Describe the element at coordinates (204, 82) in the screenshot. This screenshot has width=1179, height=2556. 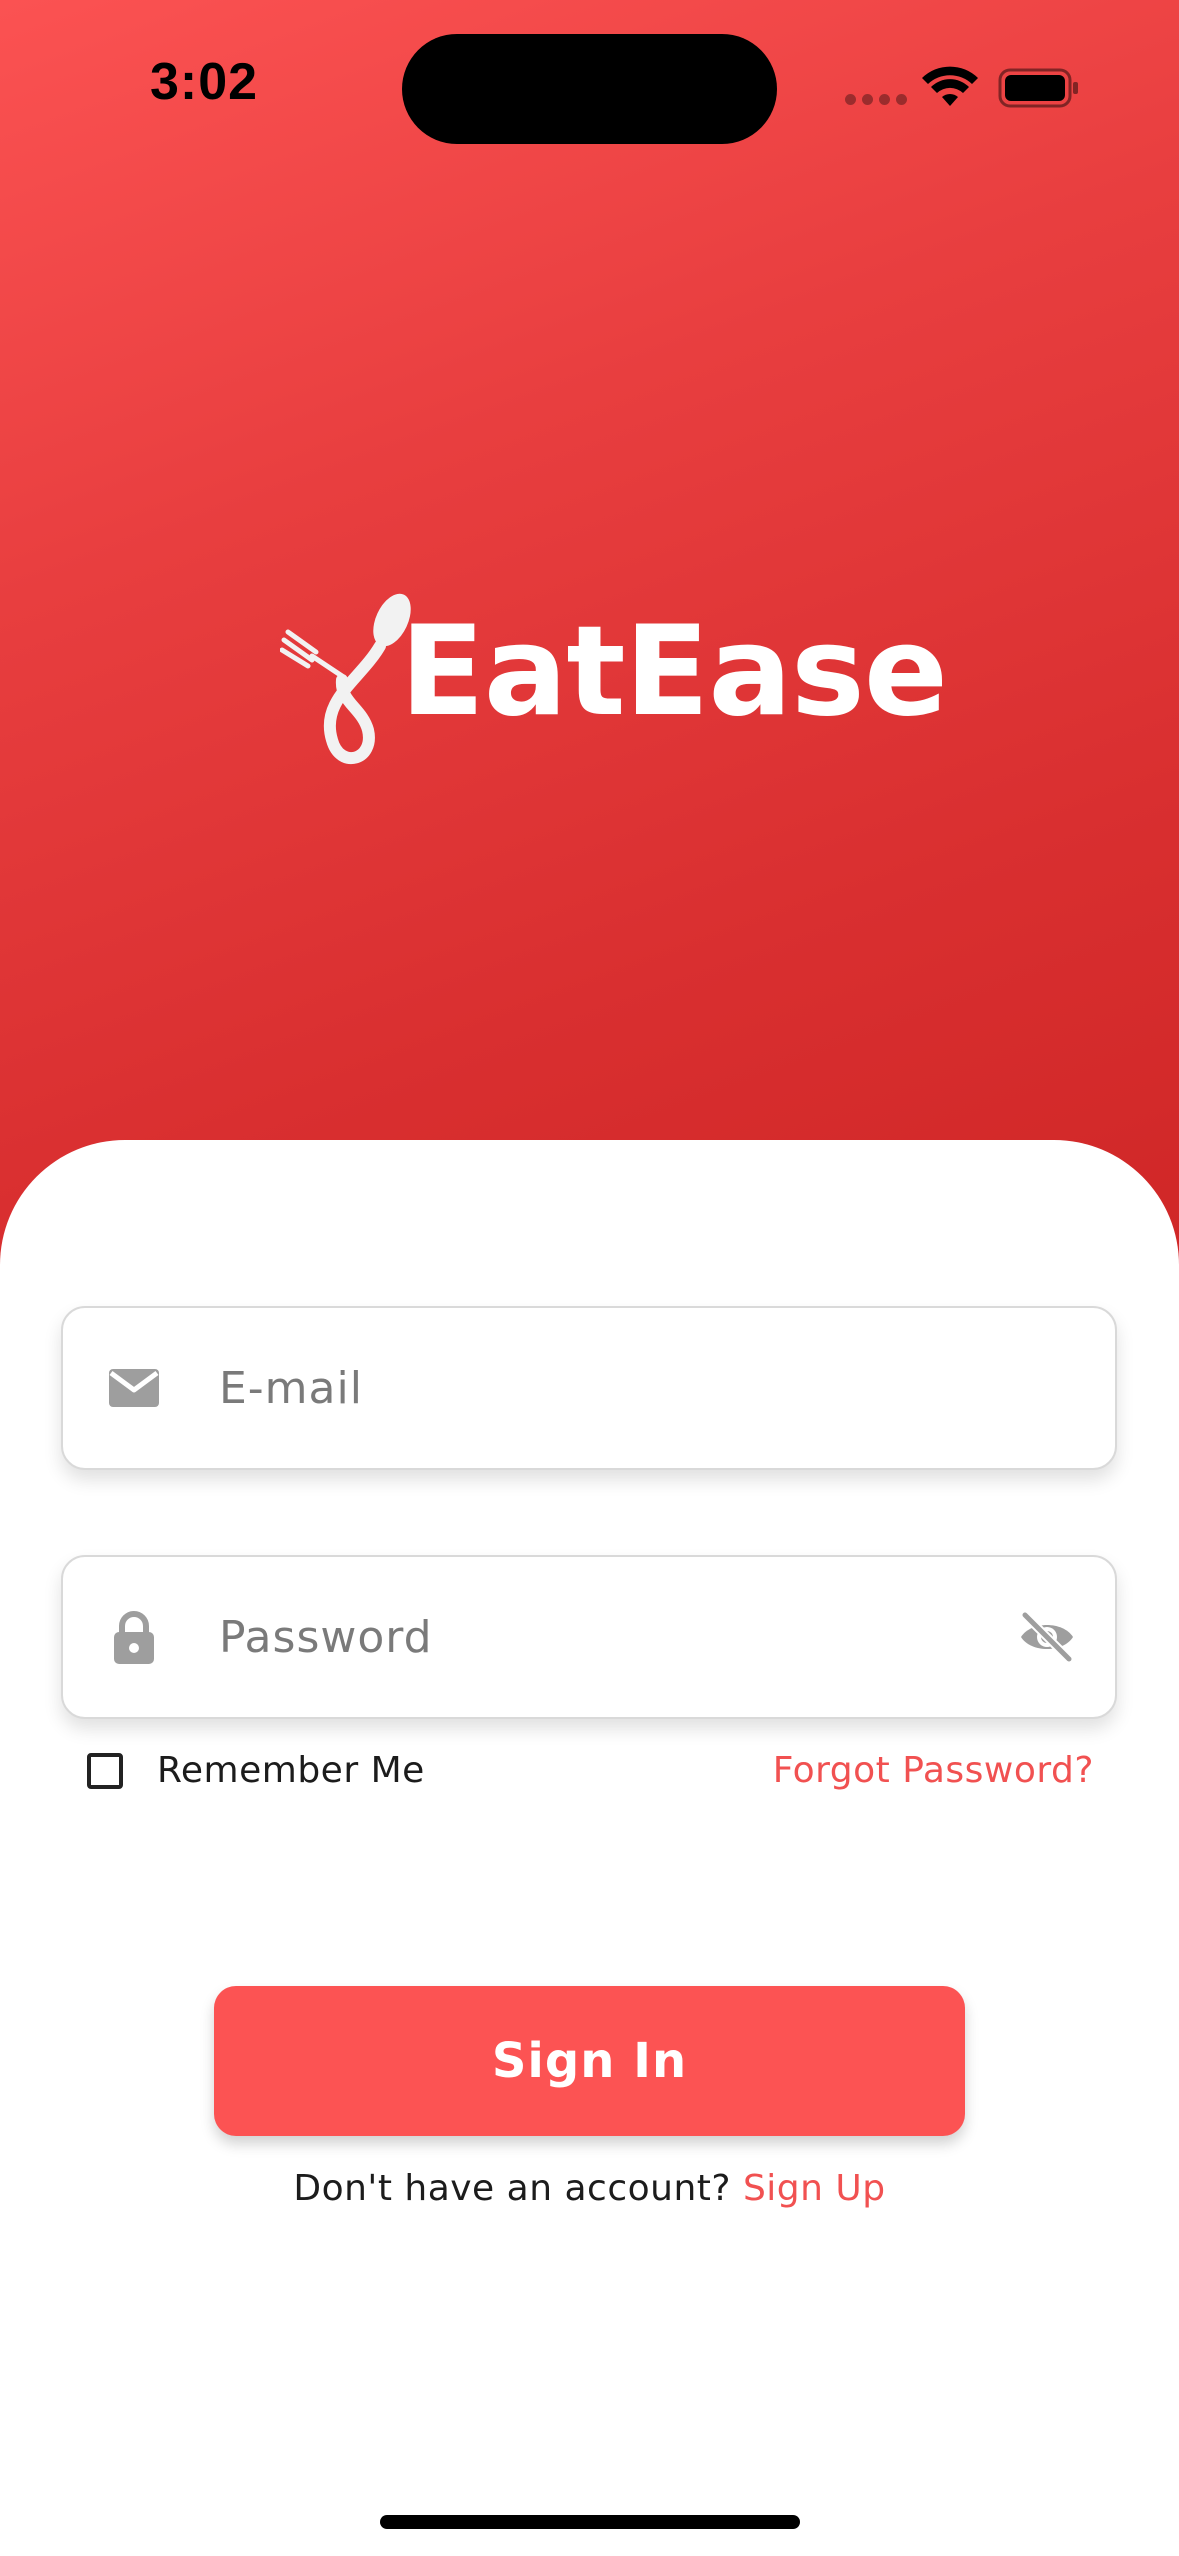
I see `status-time: 3:02` at that location.